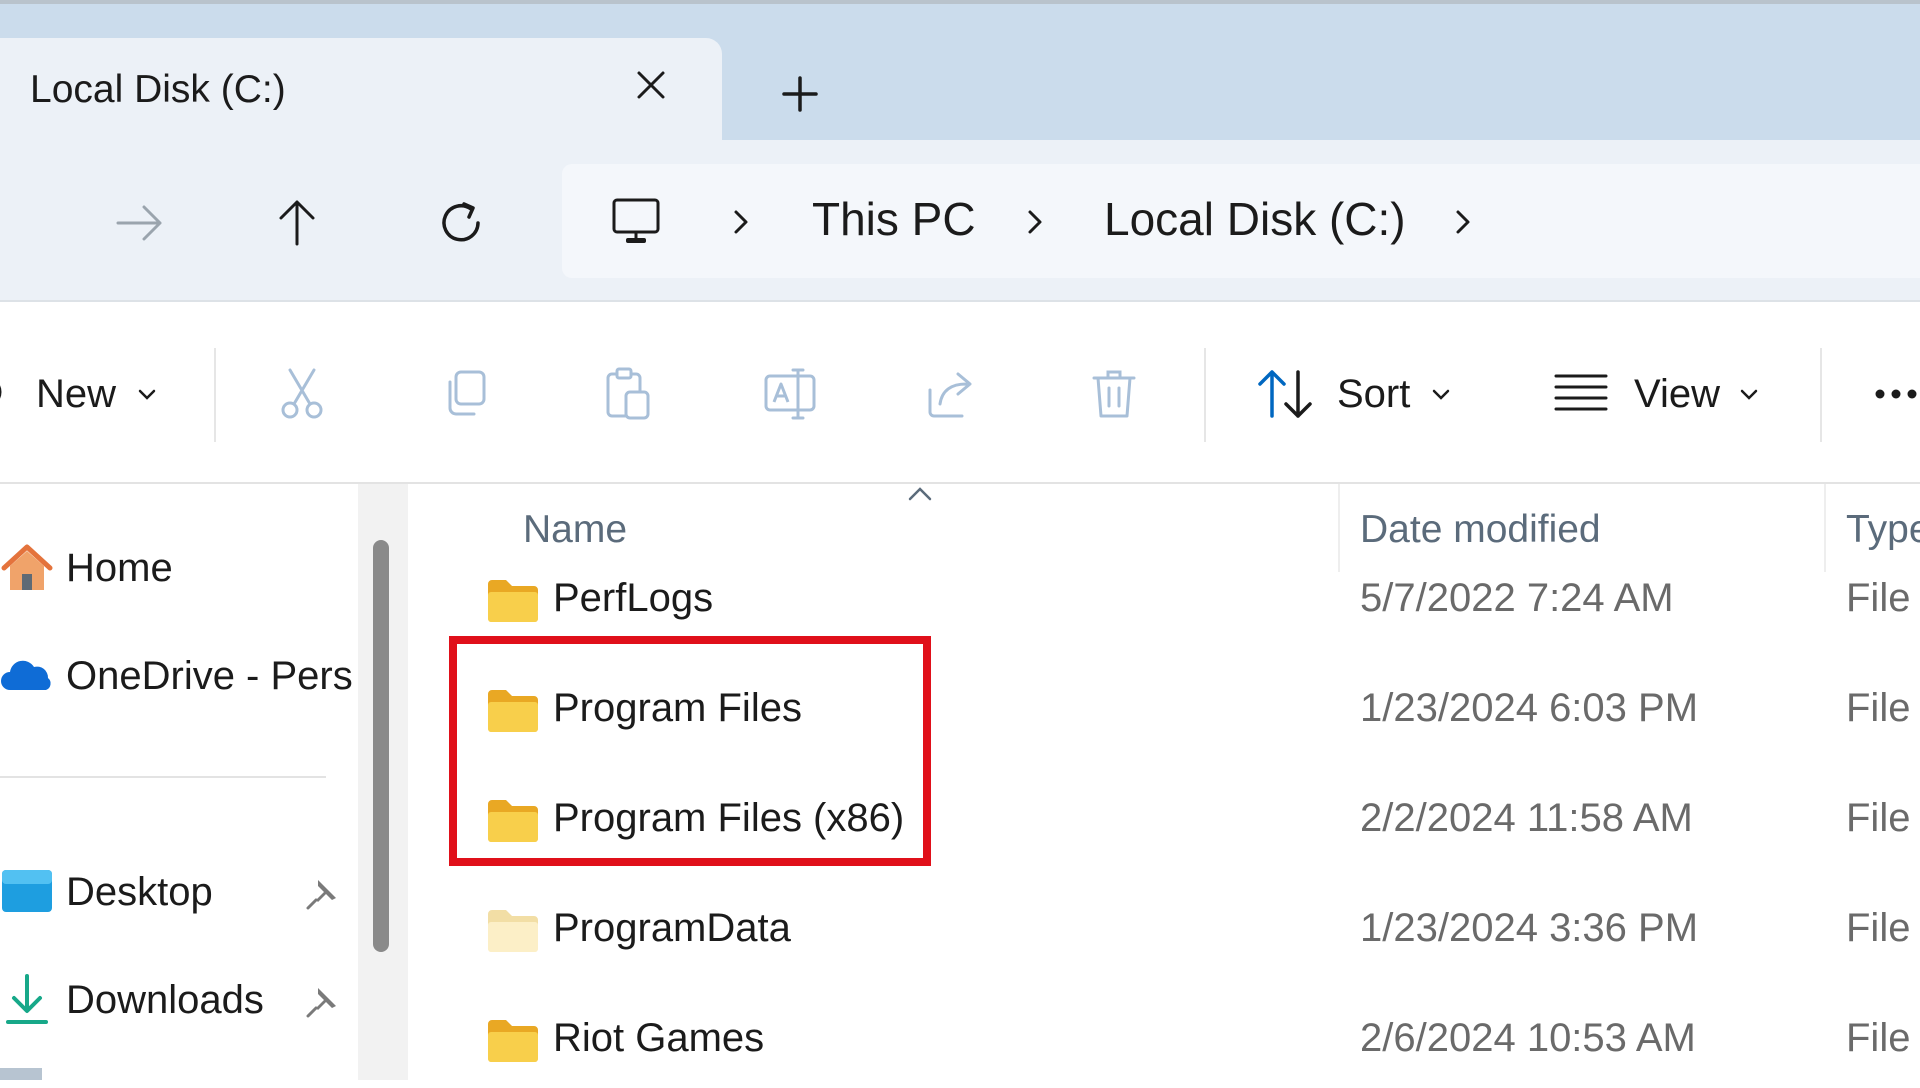 The width and height of the screenshot is (1920, 1088). I want to click on copy-icon, so click(466, 394).